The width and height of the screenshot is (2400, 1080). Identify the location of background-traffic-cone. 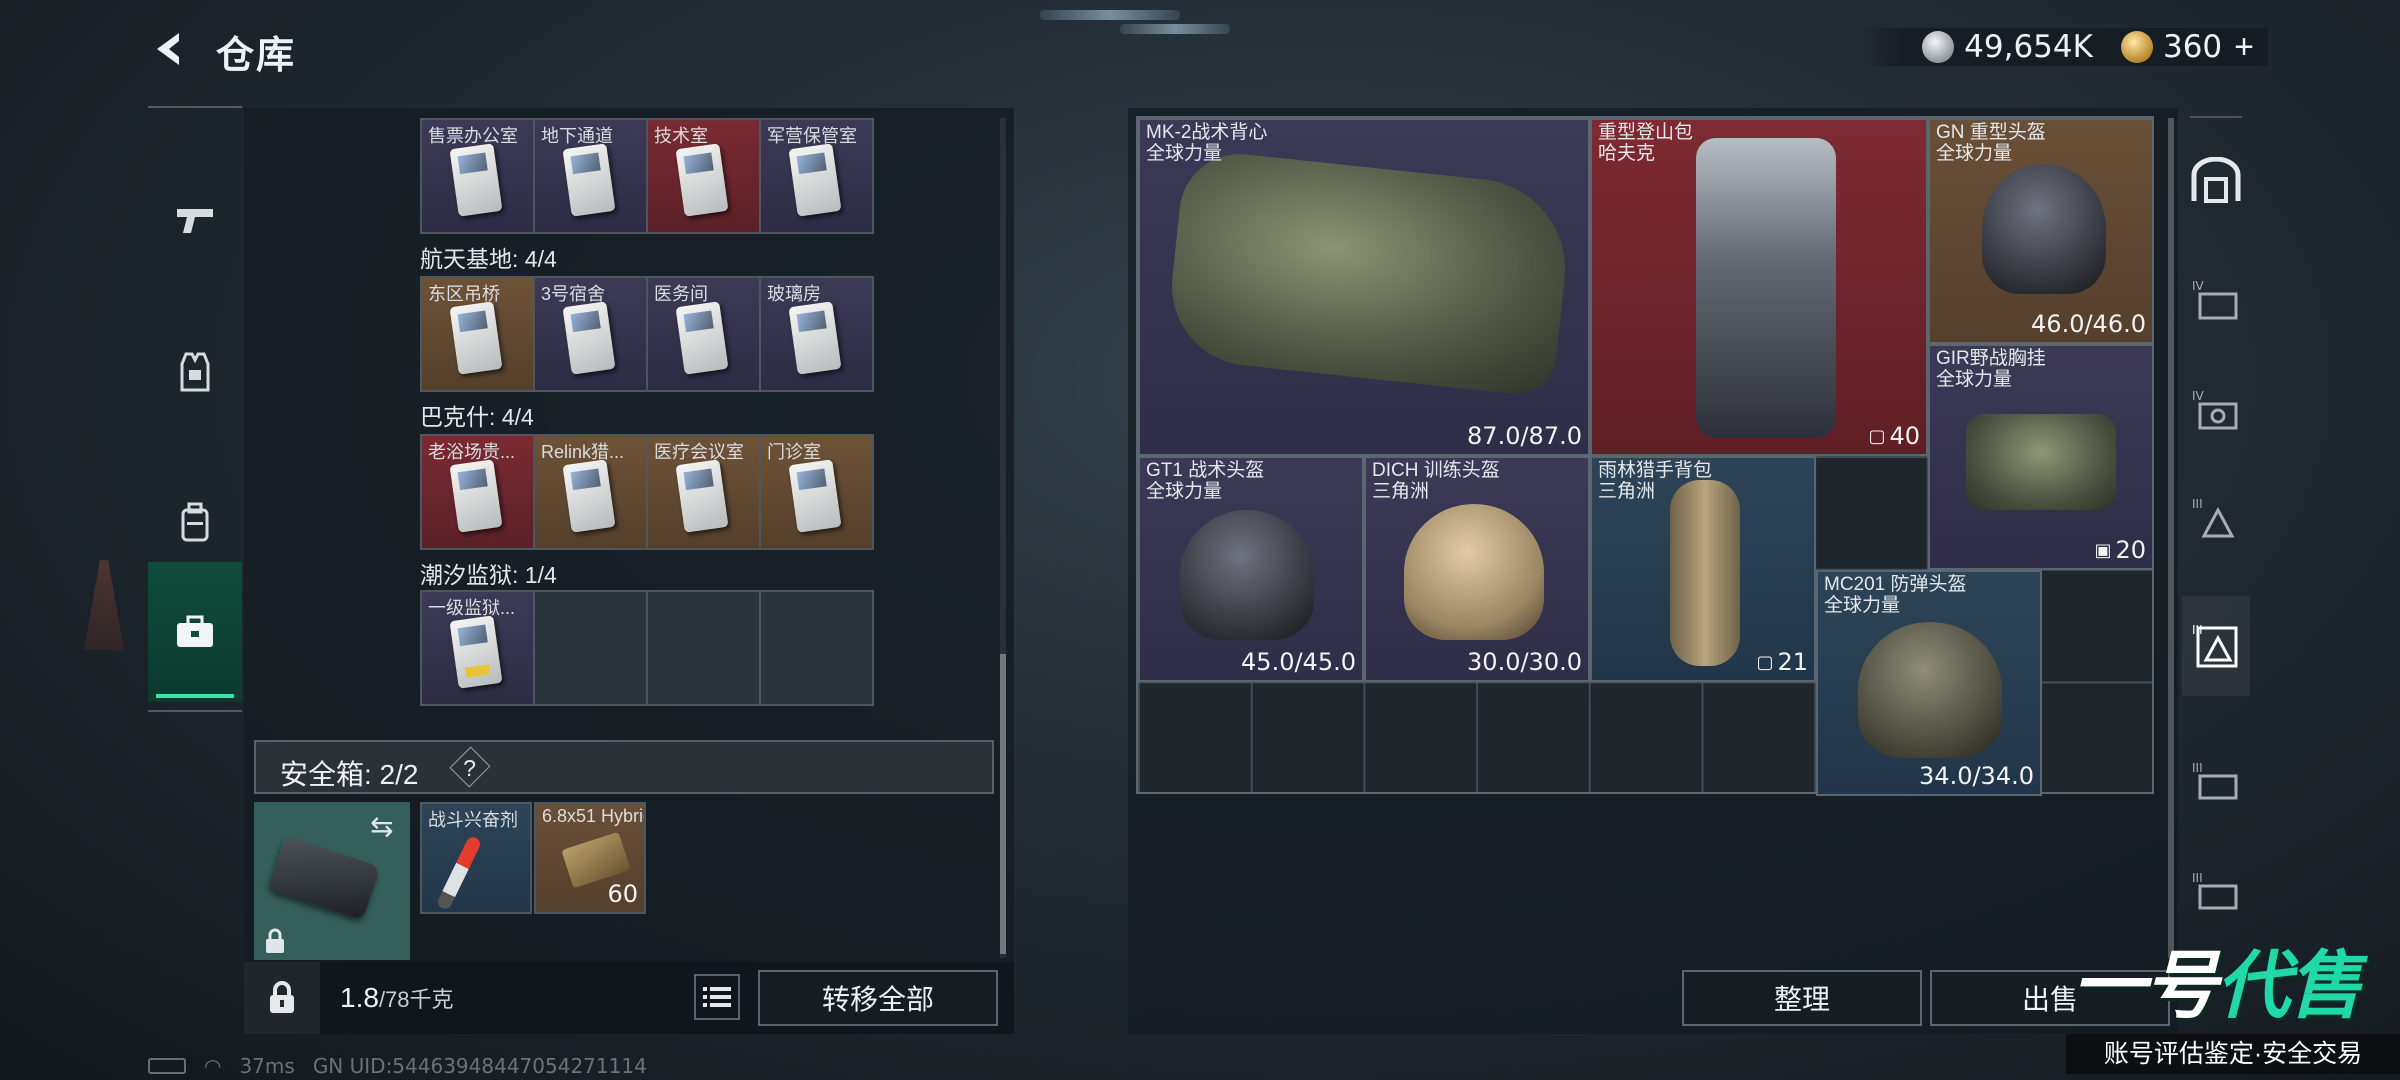
(104, 605).